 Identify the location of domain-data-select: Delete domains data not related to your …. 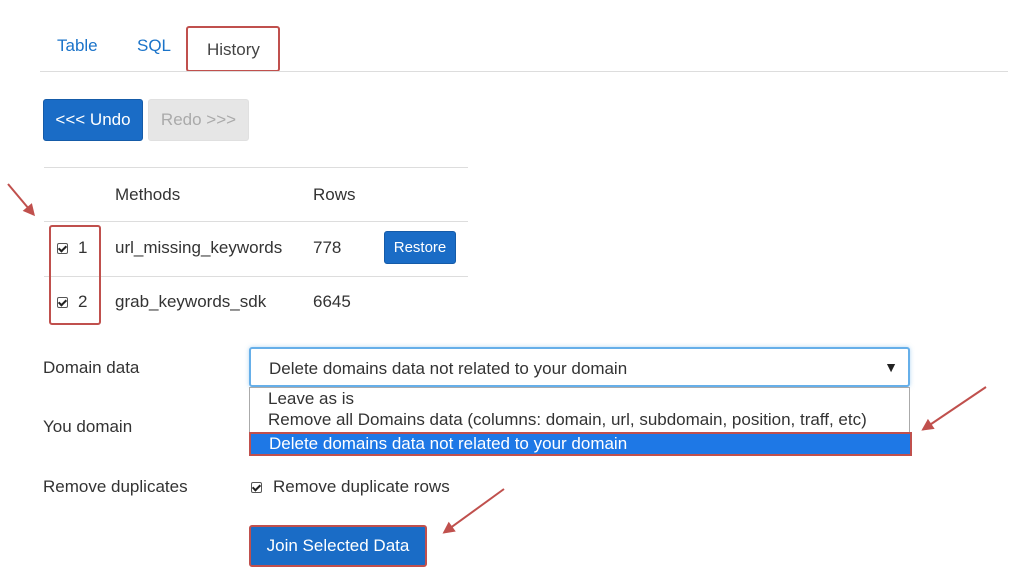
(579, 367).